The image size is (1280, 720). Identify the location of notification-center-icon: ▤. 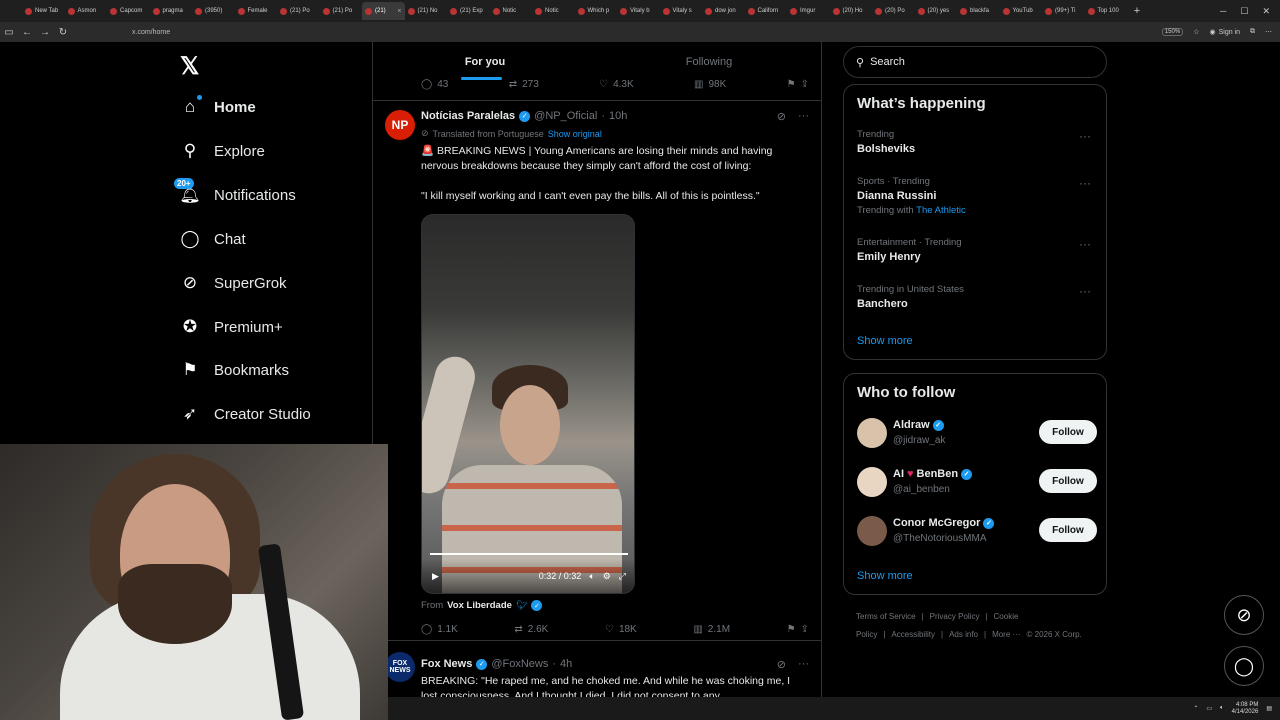
(1269, 708).